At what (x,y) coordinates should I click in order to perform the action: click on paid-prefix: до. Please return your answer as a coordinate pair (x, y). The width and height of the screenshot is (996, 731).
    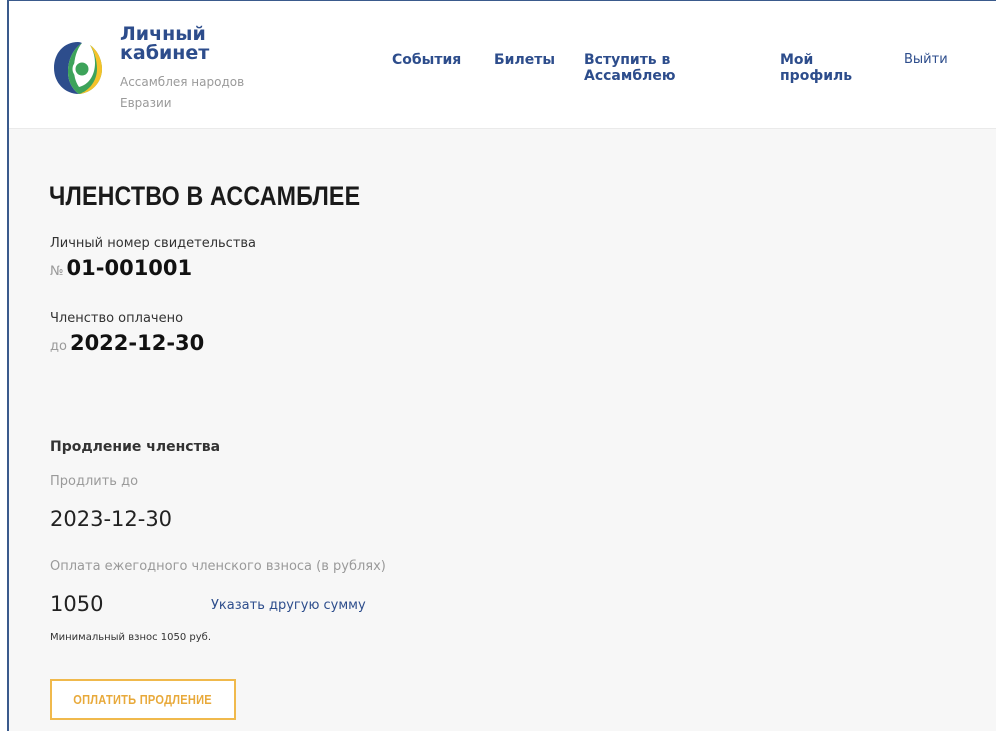
    Looking at the image, I should click on (58, 346).